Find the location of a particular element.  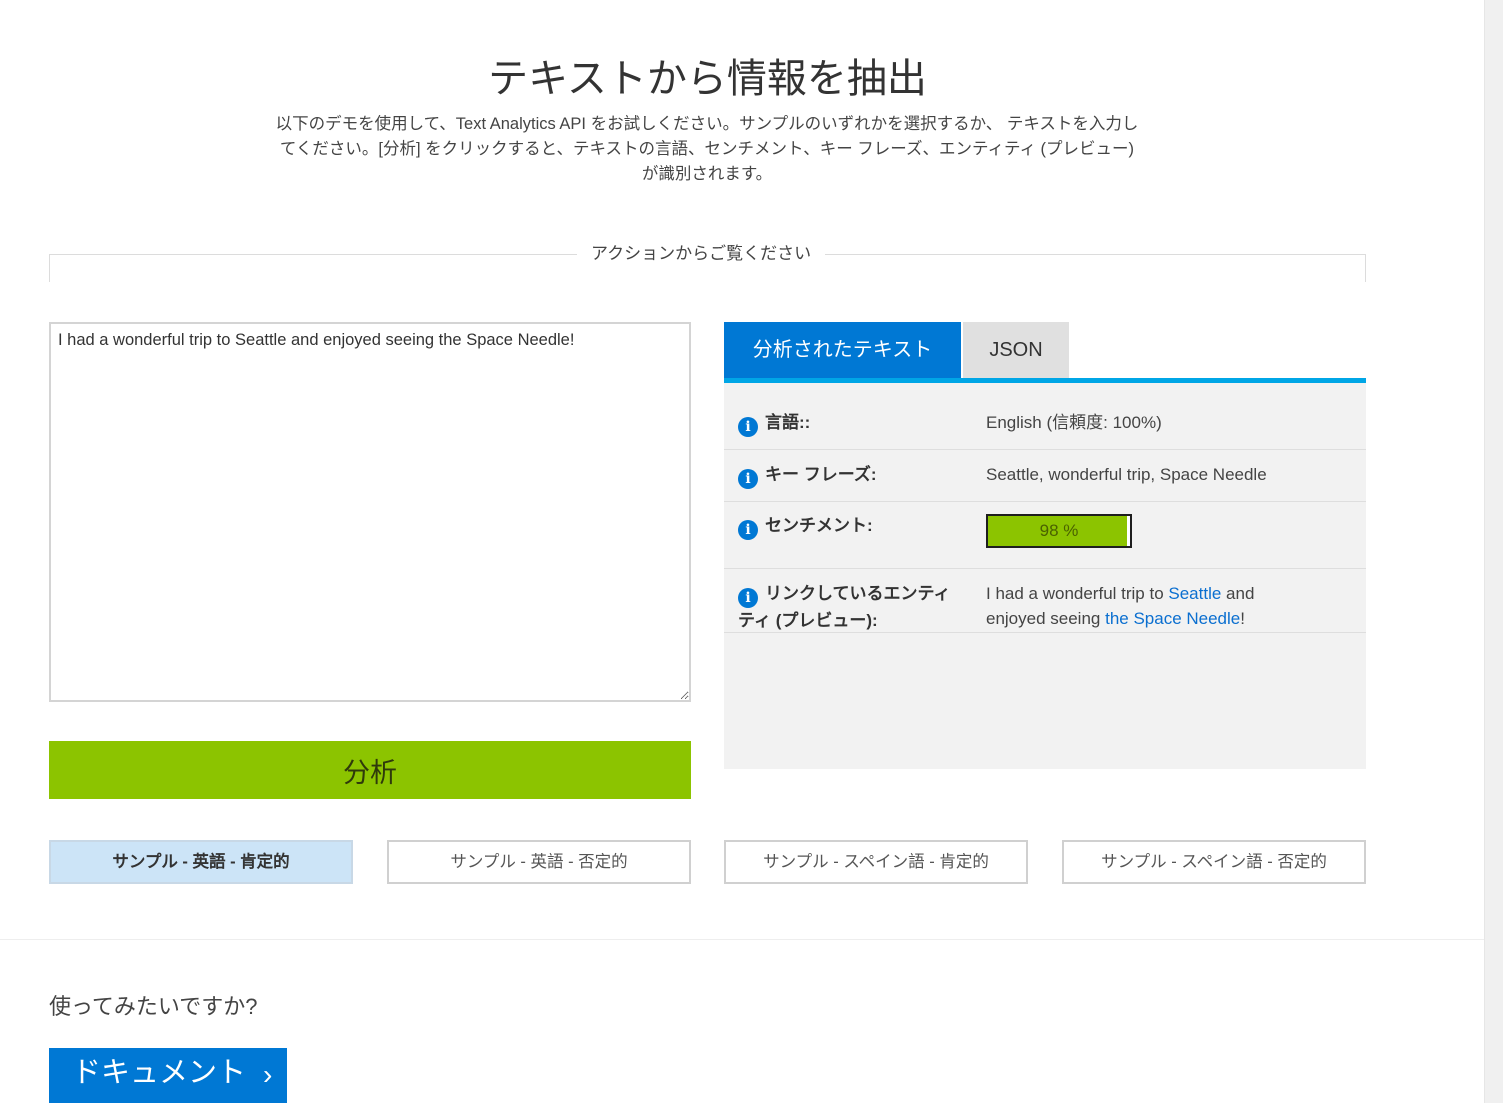

result-row-language: i 言語:: English (信頼度: 100%) is located at coordinates (1045, 416).